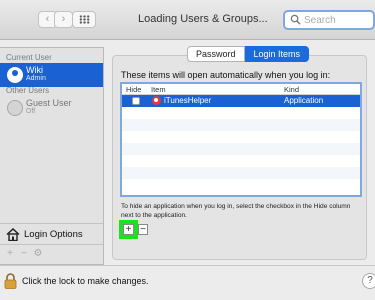 The image size is (375, 300). Describe the element at coordinates (339, 20) in the screenshot. I see `search-input` at that location.